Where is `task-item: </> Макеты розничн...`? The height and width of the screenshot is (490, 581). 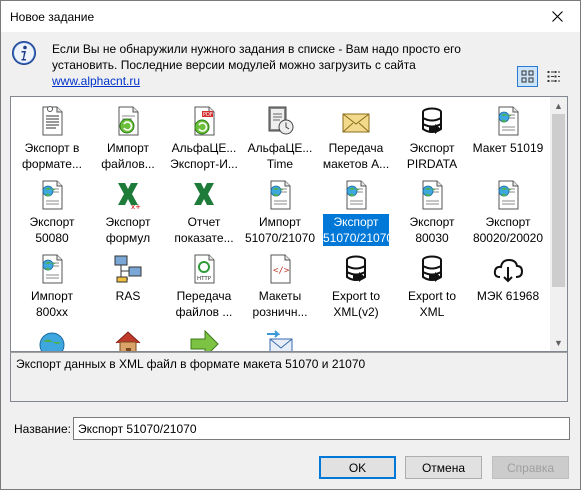
task-item: </> Макеты розничн... is located at coordinates (280, 285).